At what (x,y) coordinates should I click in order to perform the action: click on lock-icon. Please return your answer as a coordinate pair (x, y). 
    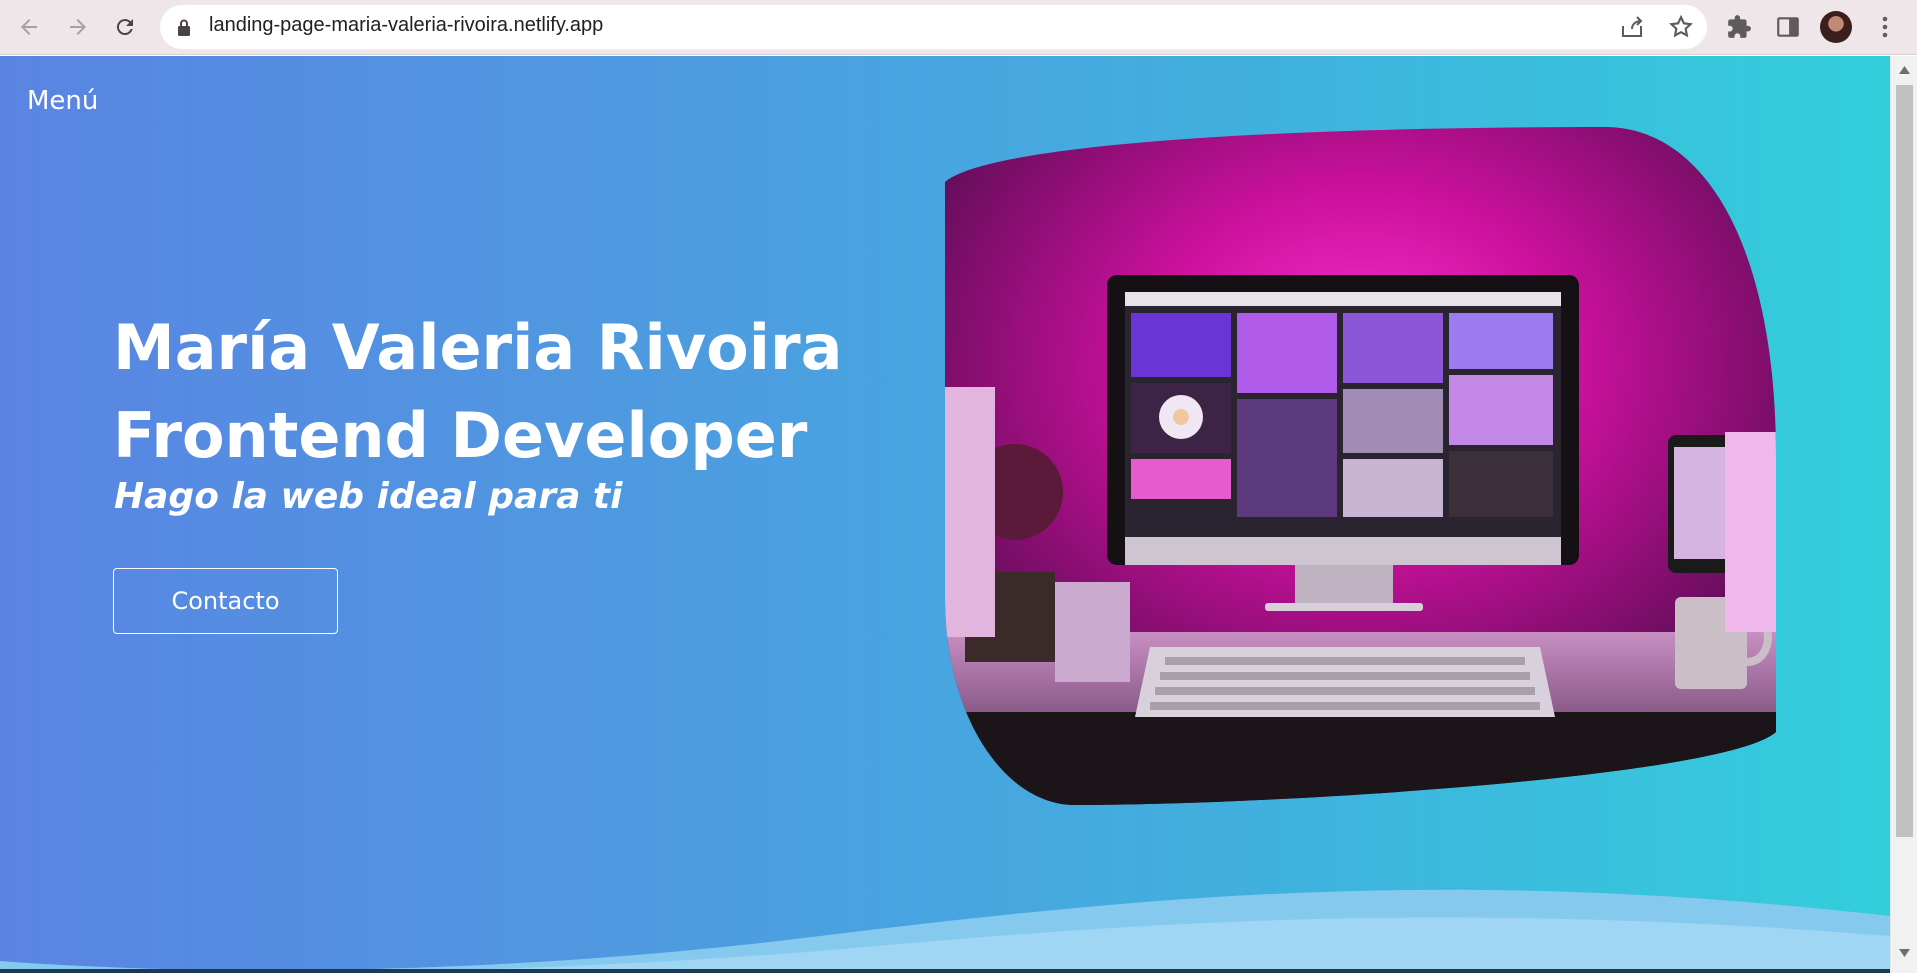
    Looking at the image, I should click on (184, 27).